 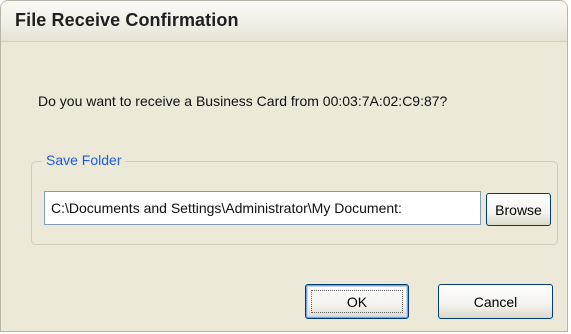 What do you see at coordinates (262, 208) in the screenshot?
I see `save-folder-path-input` at bounding box center [262, 208].